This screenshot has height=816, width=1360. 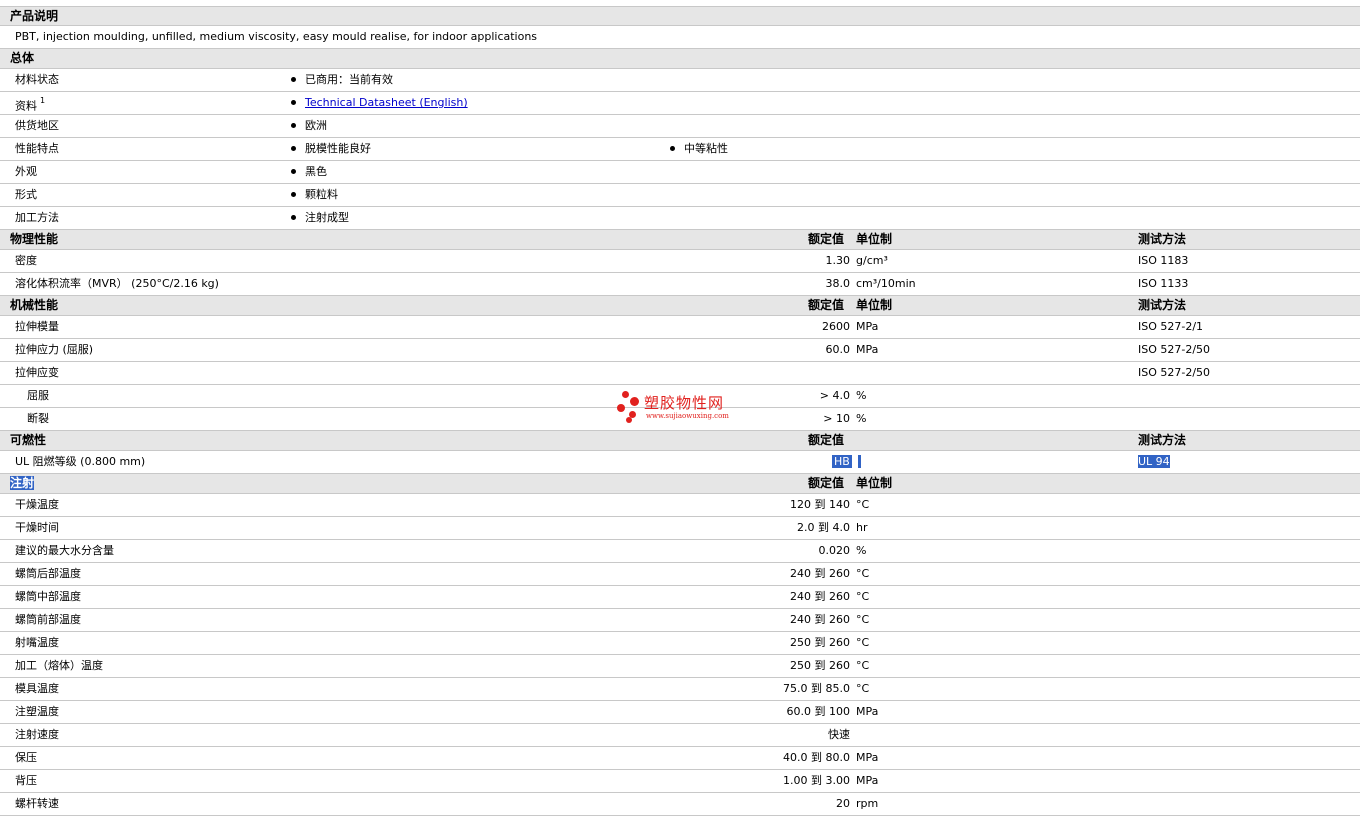 What do you see at coordinates (836, 326) in the screenshot?
I see `row-value: 2600` at bounding box center [836, 326].